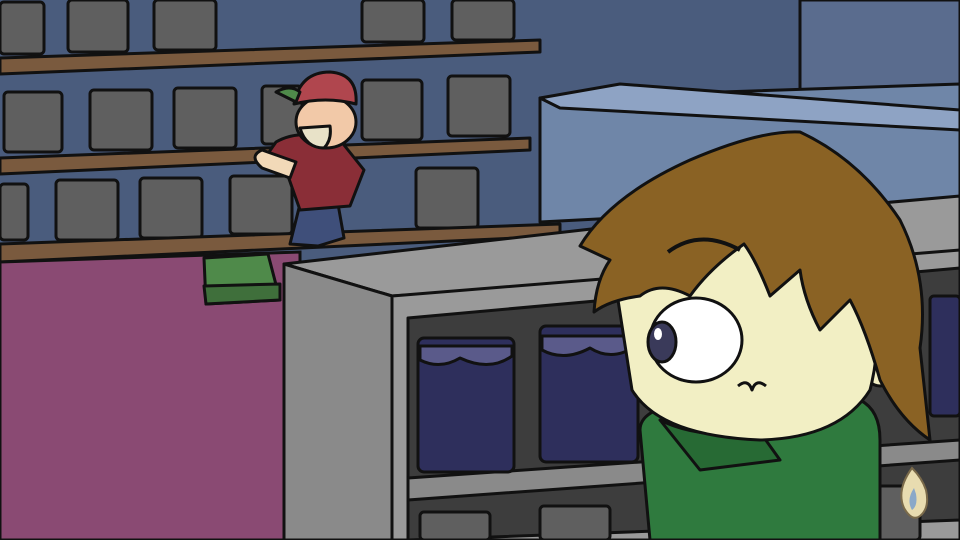 The height and width of the screenshot is (540, 960). I want to click on character-pupil, so click(662, 342).